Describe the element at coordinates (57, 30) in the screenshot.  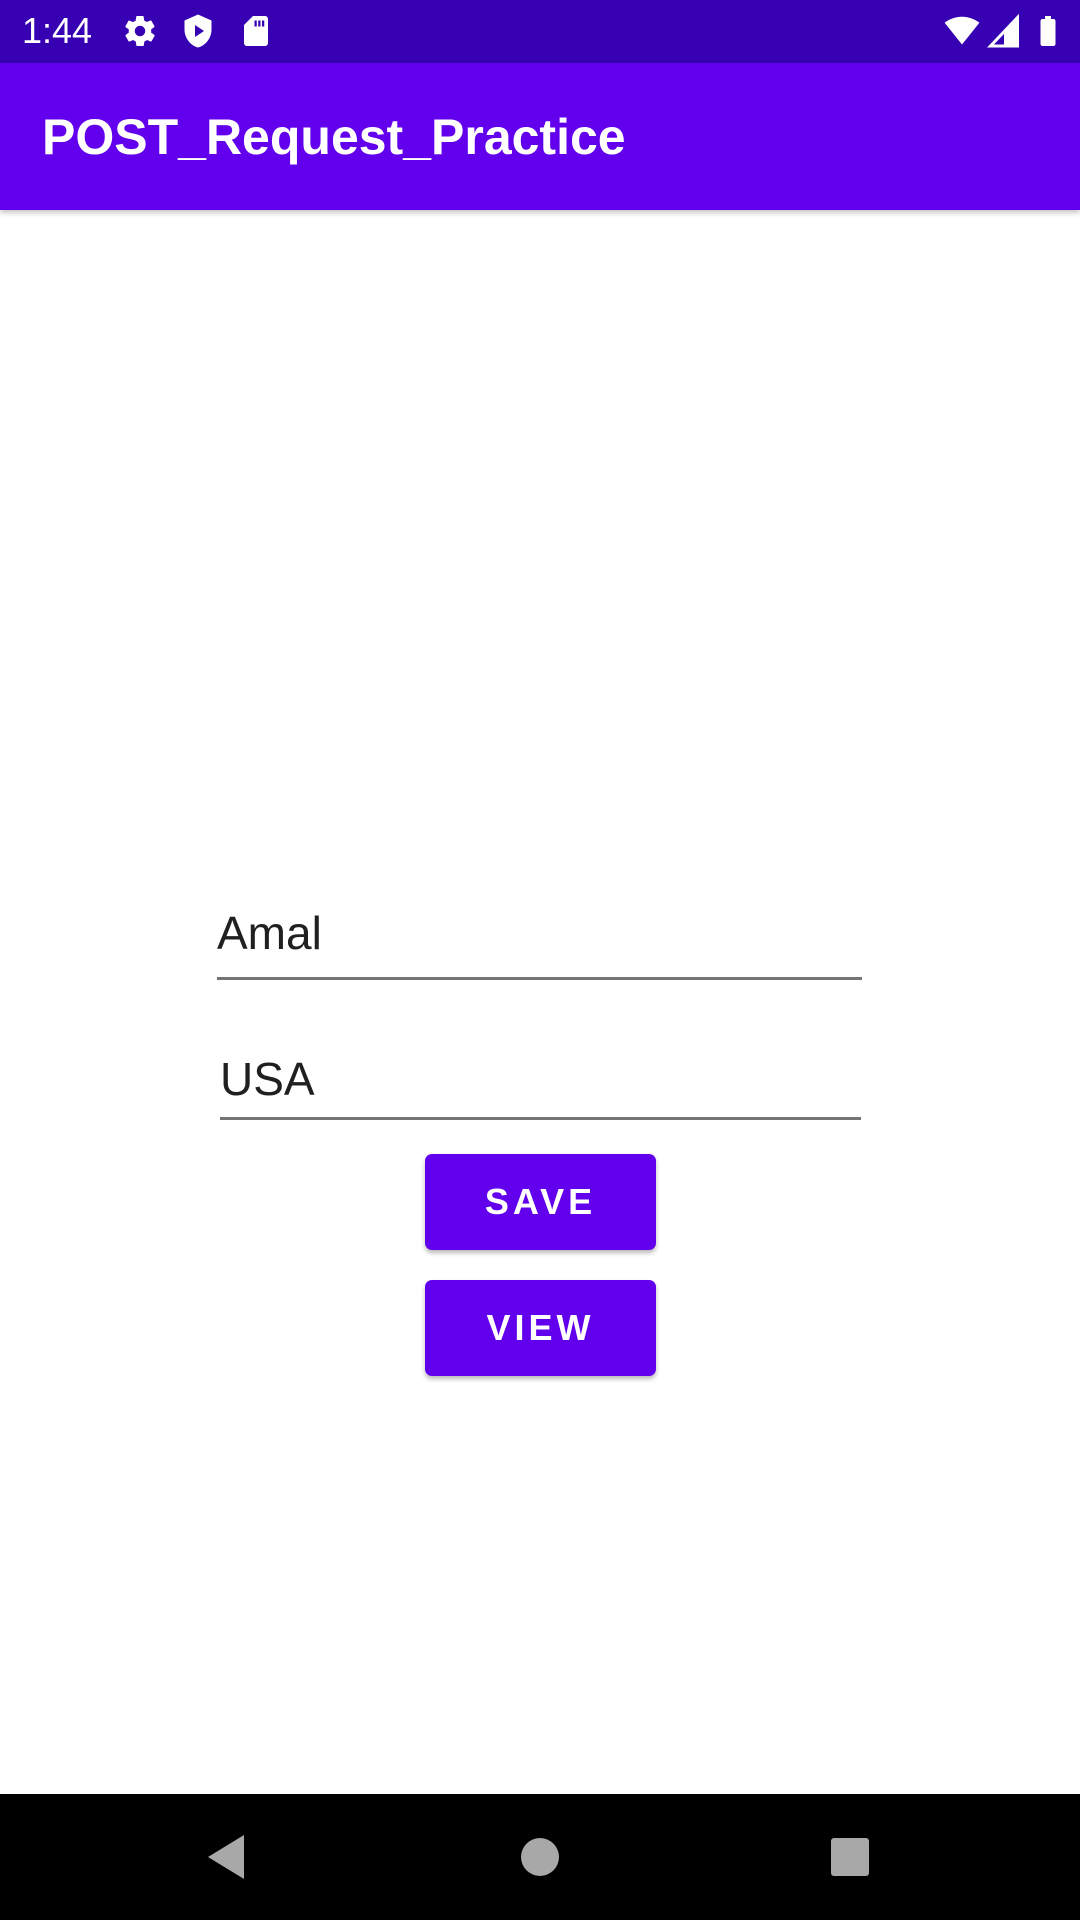
I see `status-time: 1:44` at that location.